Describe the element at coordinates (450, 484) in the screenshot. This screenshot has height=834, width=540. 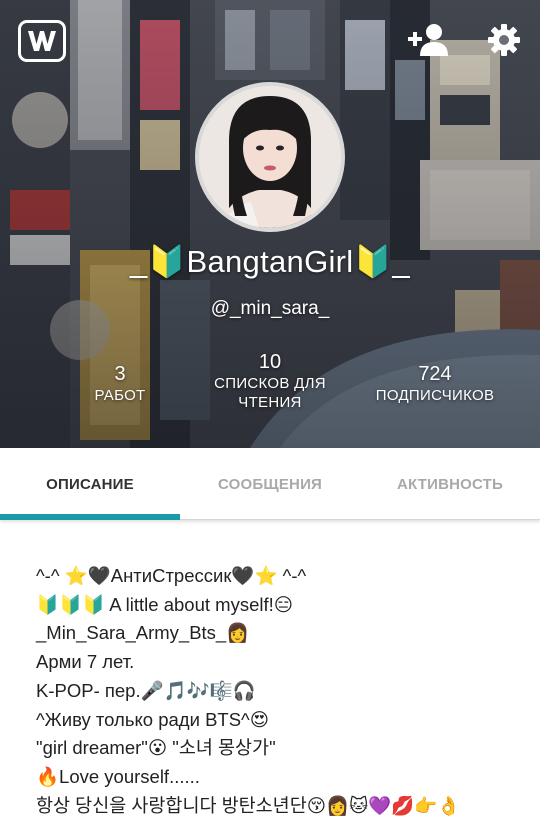
I see `tab-activity: АКТИВНОСТЬ` at that location.